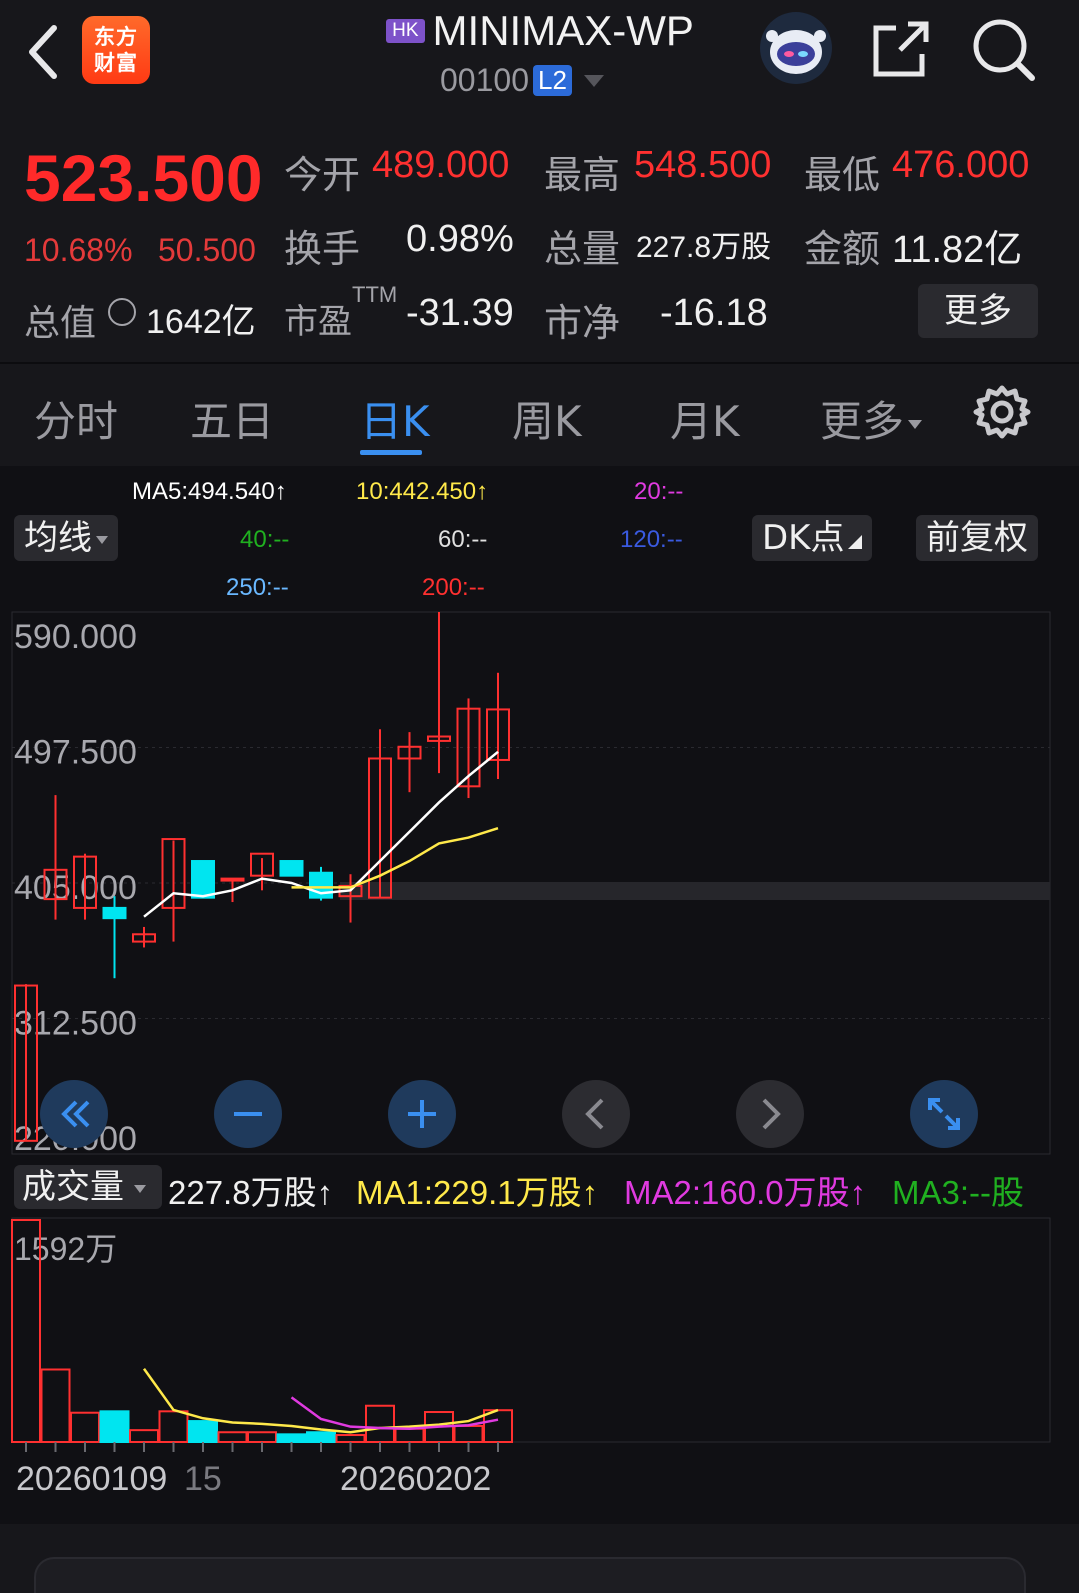  Describe the element at coordinates (415, 1479) in the screenshot. I see `x-axis-label: 20260202` at that location.